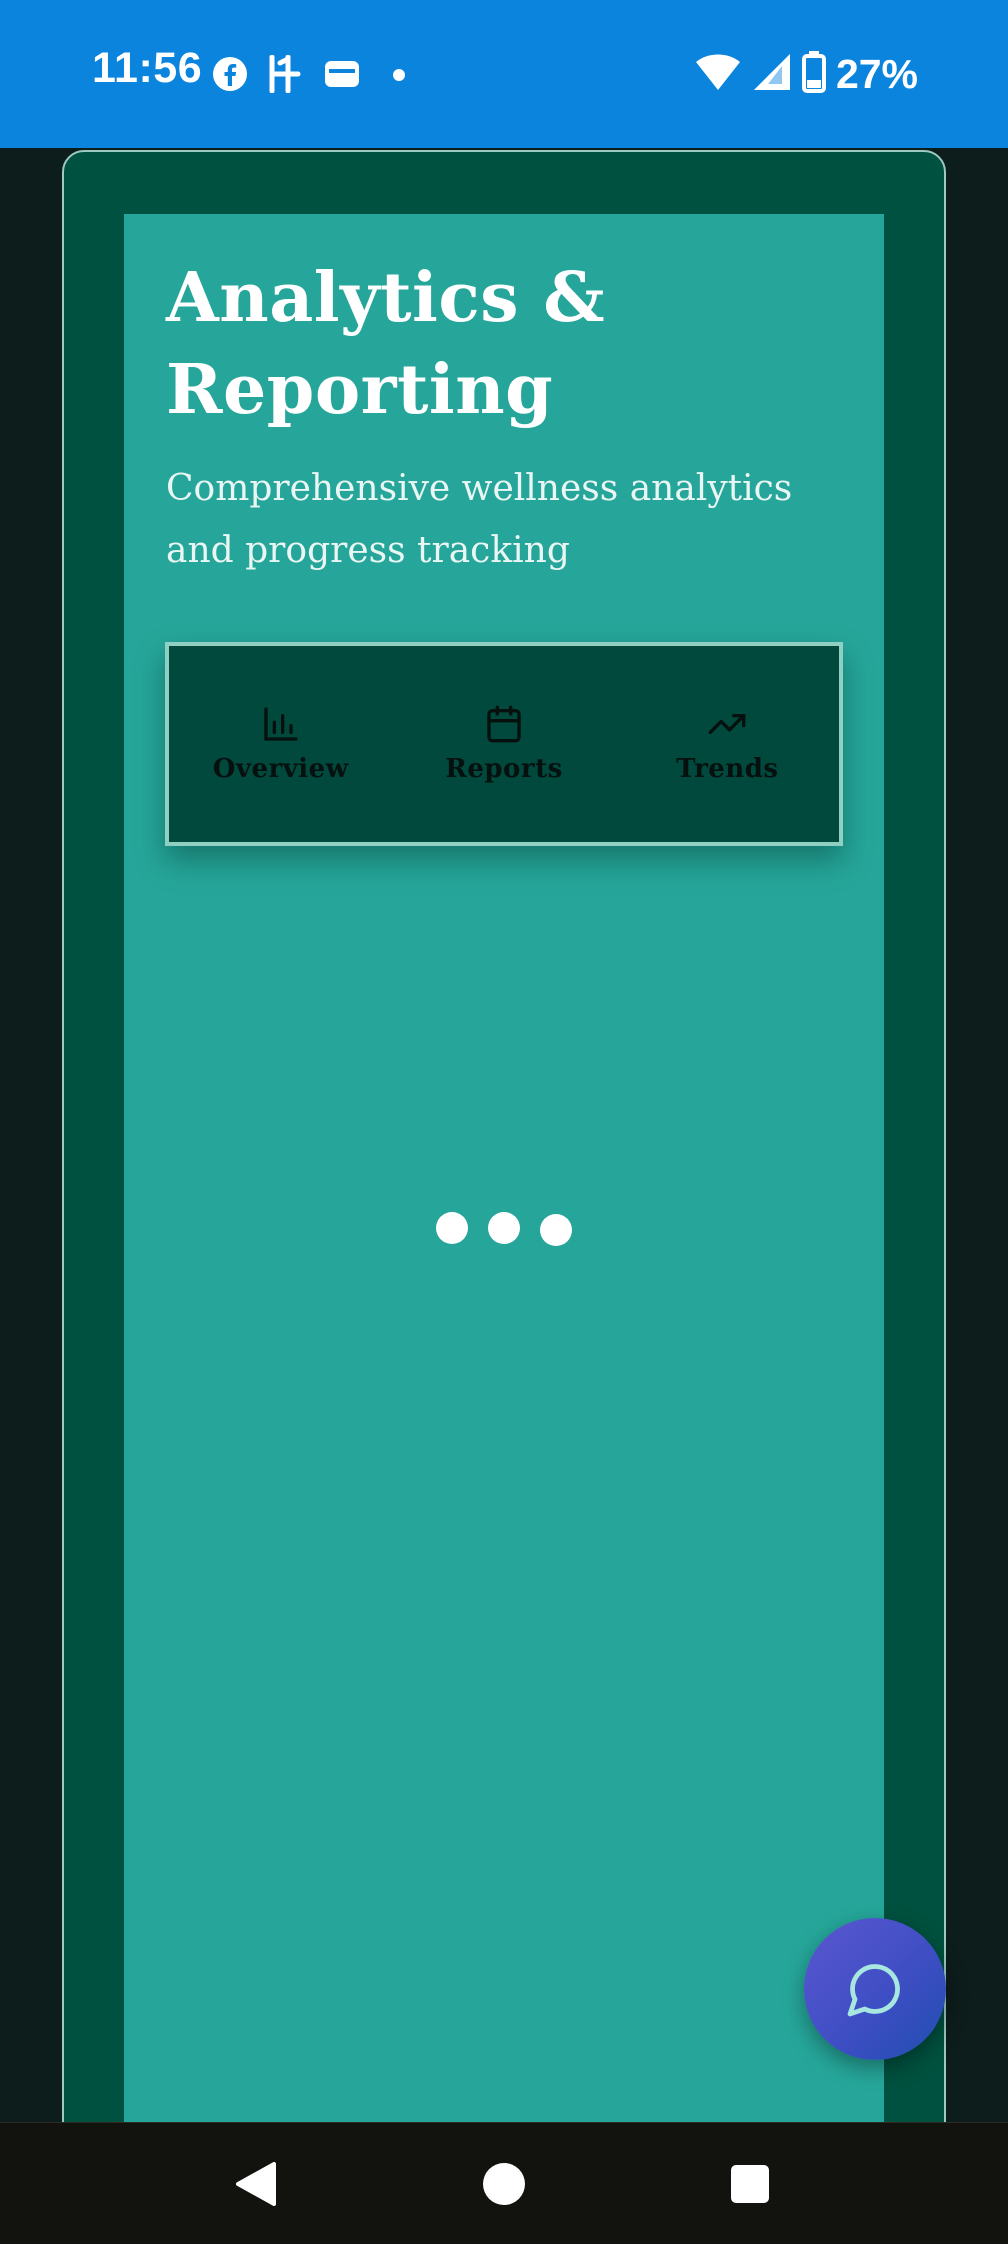 This screenshot has width=1008, height=2244. I want to click on facebook-icon, so click(230, 76).